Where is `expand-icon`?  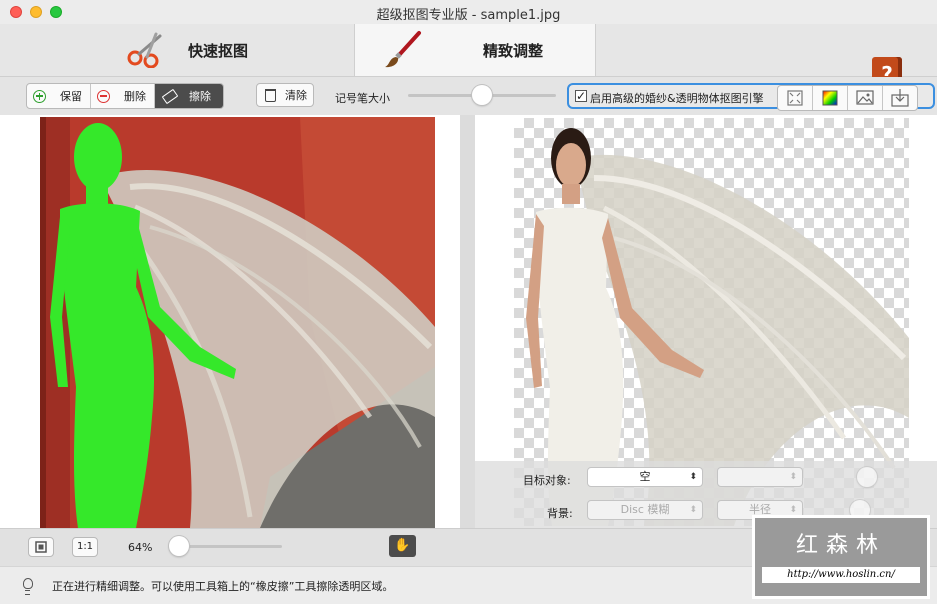 expand-icon is located at coordinates (795, 98).